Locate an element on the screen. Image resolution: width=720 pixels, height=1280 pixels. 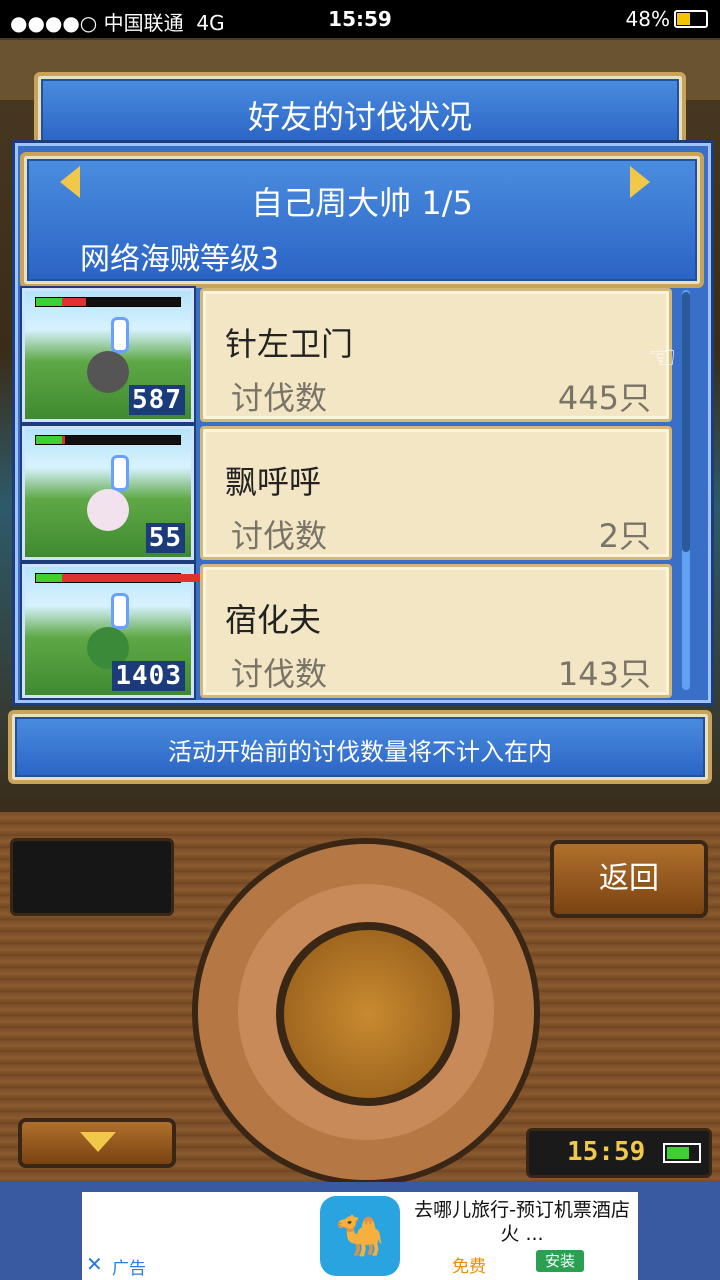
back-button: 返回 is located at coordinates (629, 879).